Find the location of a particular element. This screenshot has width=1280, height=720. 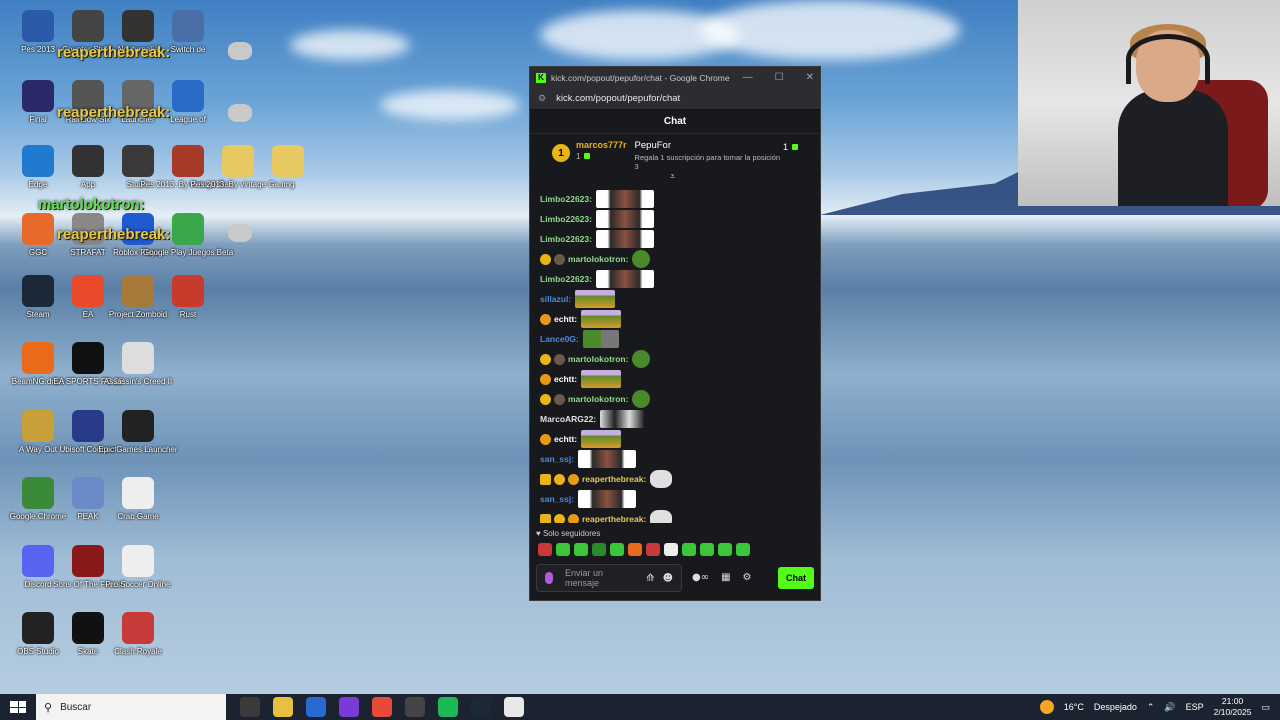

microphone-icon is located at coordinates (549, 578).